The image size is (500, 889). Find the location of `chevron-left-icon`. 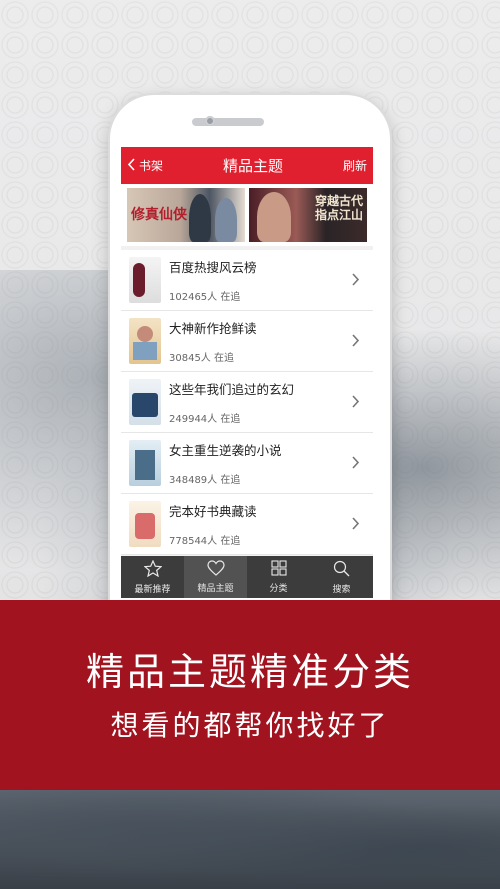

chevron-left-icon is located at coordinates (131, 165).